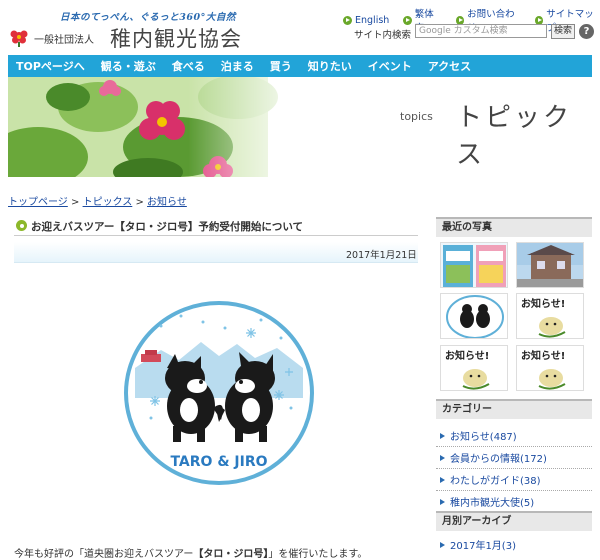 The height and width of the screenshot is (560, 600). Describe the element at coordinates (563, 31) in the screenshot. I see `search-button: 検索` at that location.